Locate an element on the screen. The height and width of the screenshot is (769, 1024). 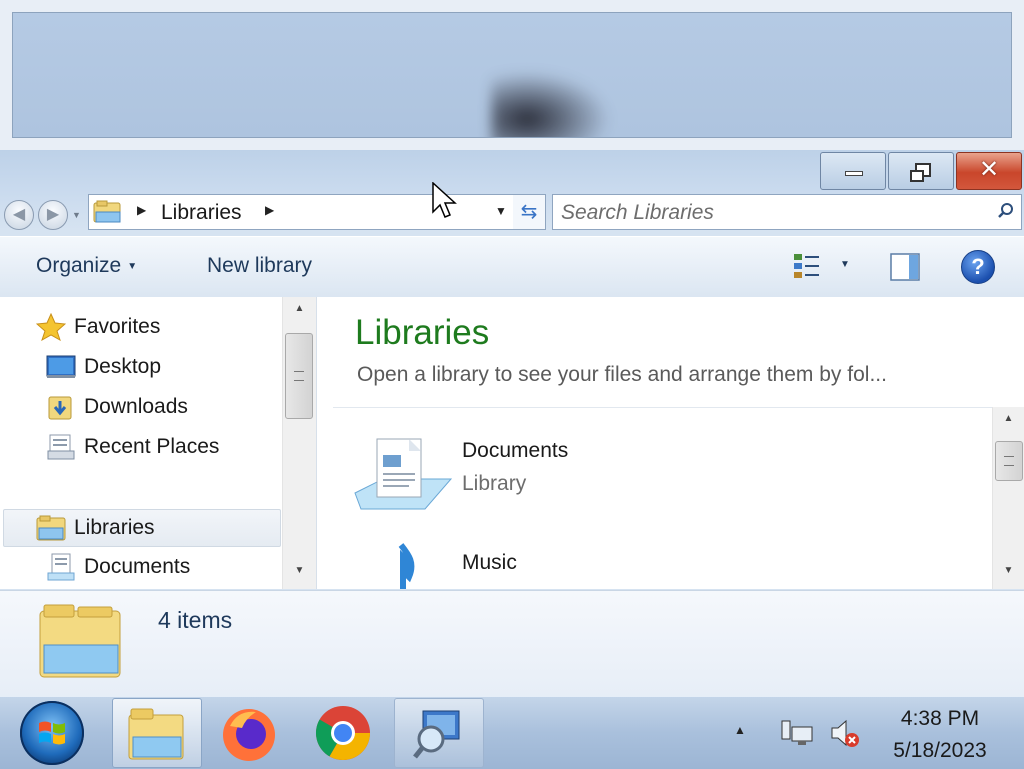
nav-item-desktop: Desktop is located at coordinates (140, 367).